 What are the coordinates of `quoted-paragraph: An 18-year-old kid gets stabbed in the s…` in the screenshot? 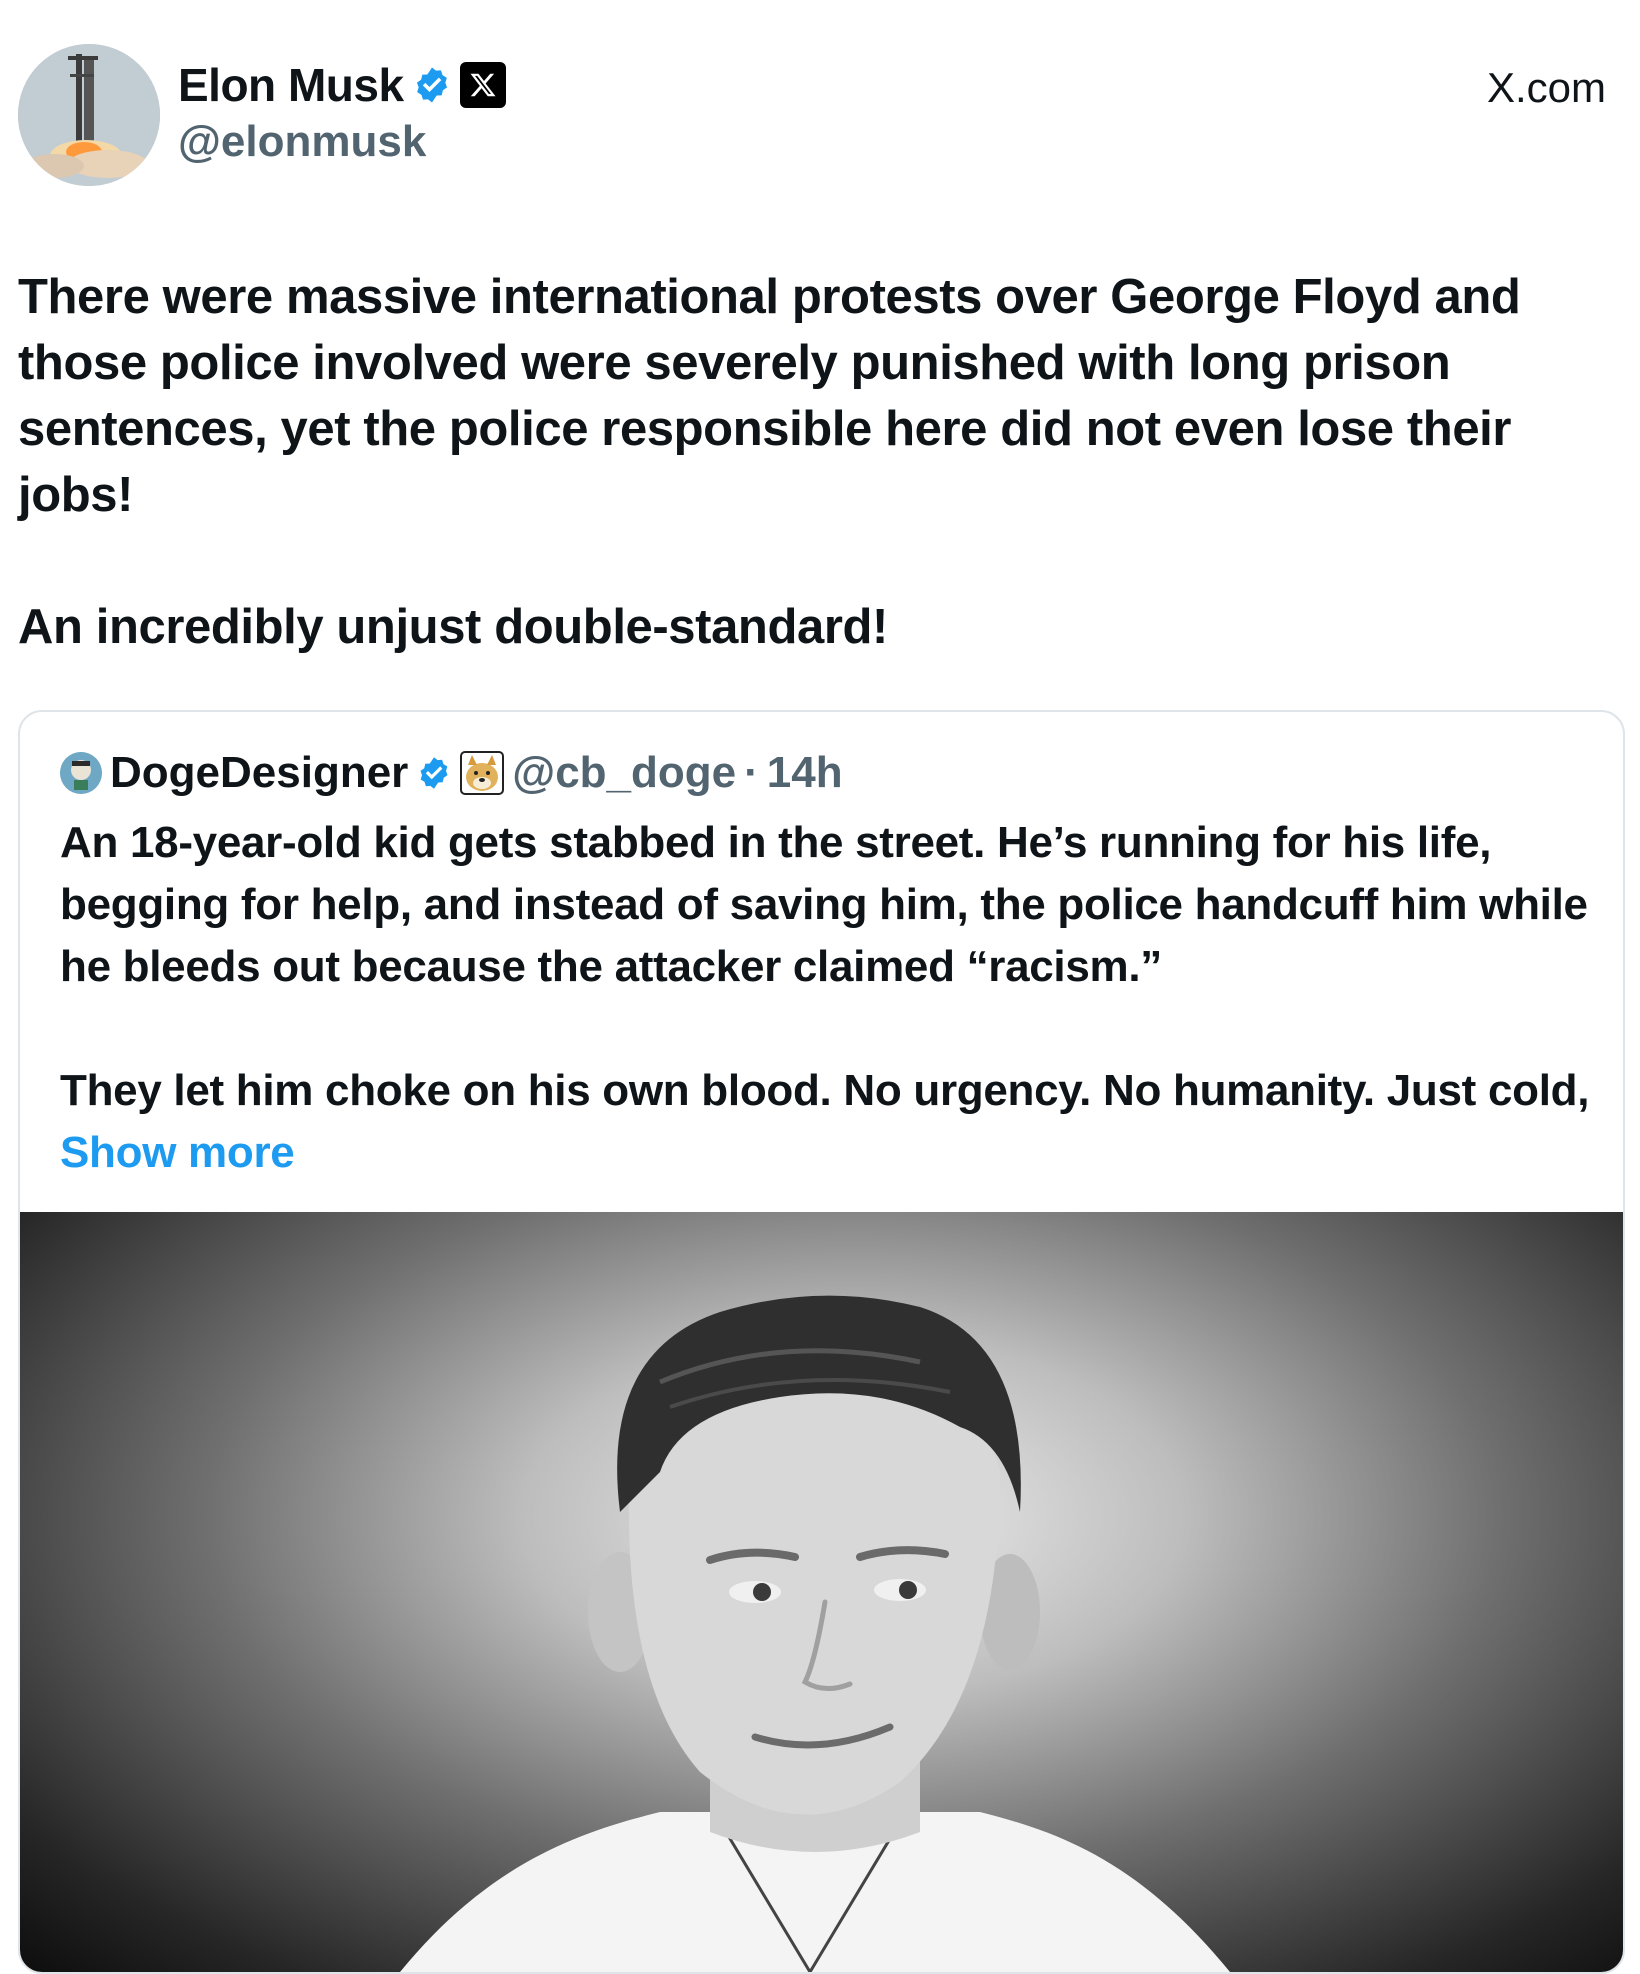 It's located at (824, 904).